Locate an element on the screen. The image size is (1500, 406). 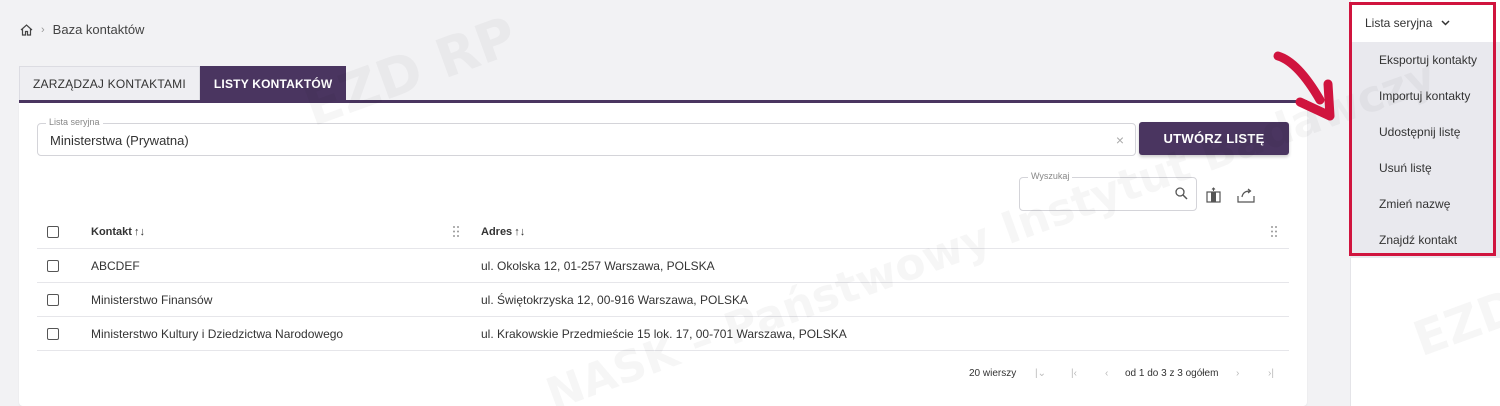
rows-per-page-select: 20 wierszy is located at coordinates (992, 373).